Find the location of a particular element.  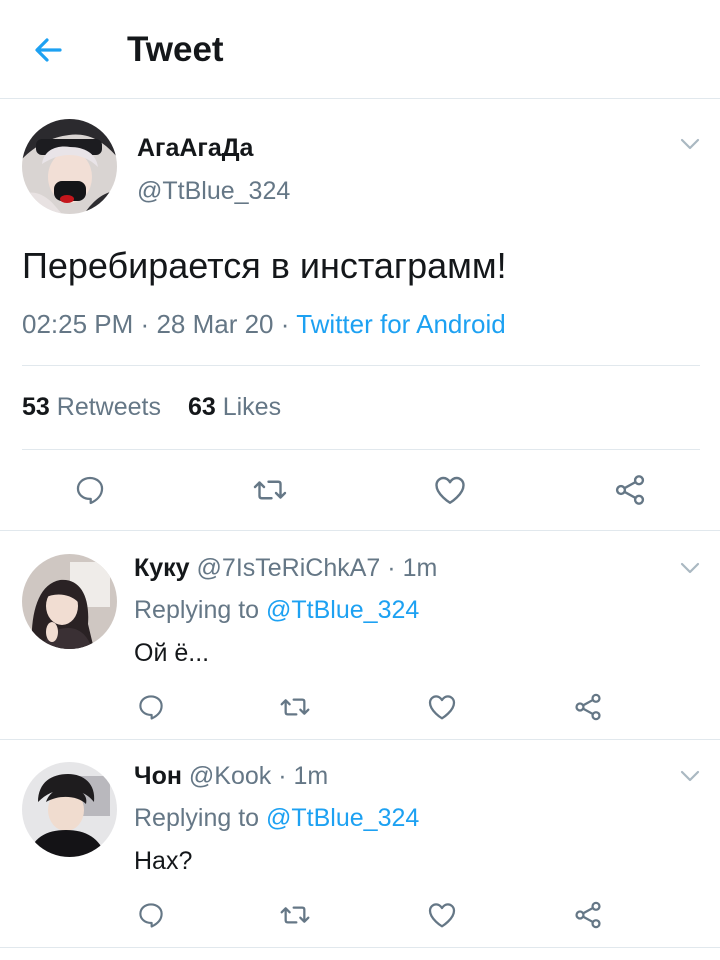

tweet-date: 28 Mar 20 is located at coordinates (215, 324).